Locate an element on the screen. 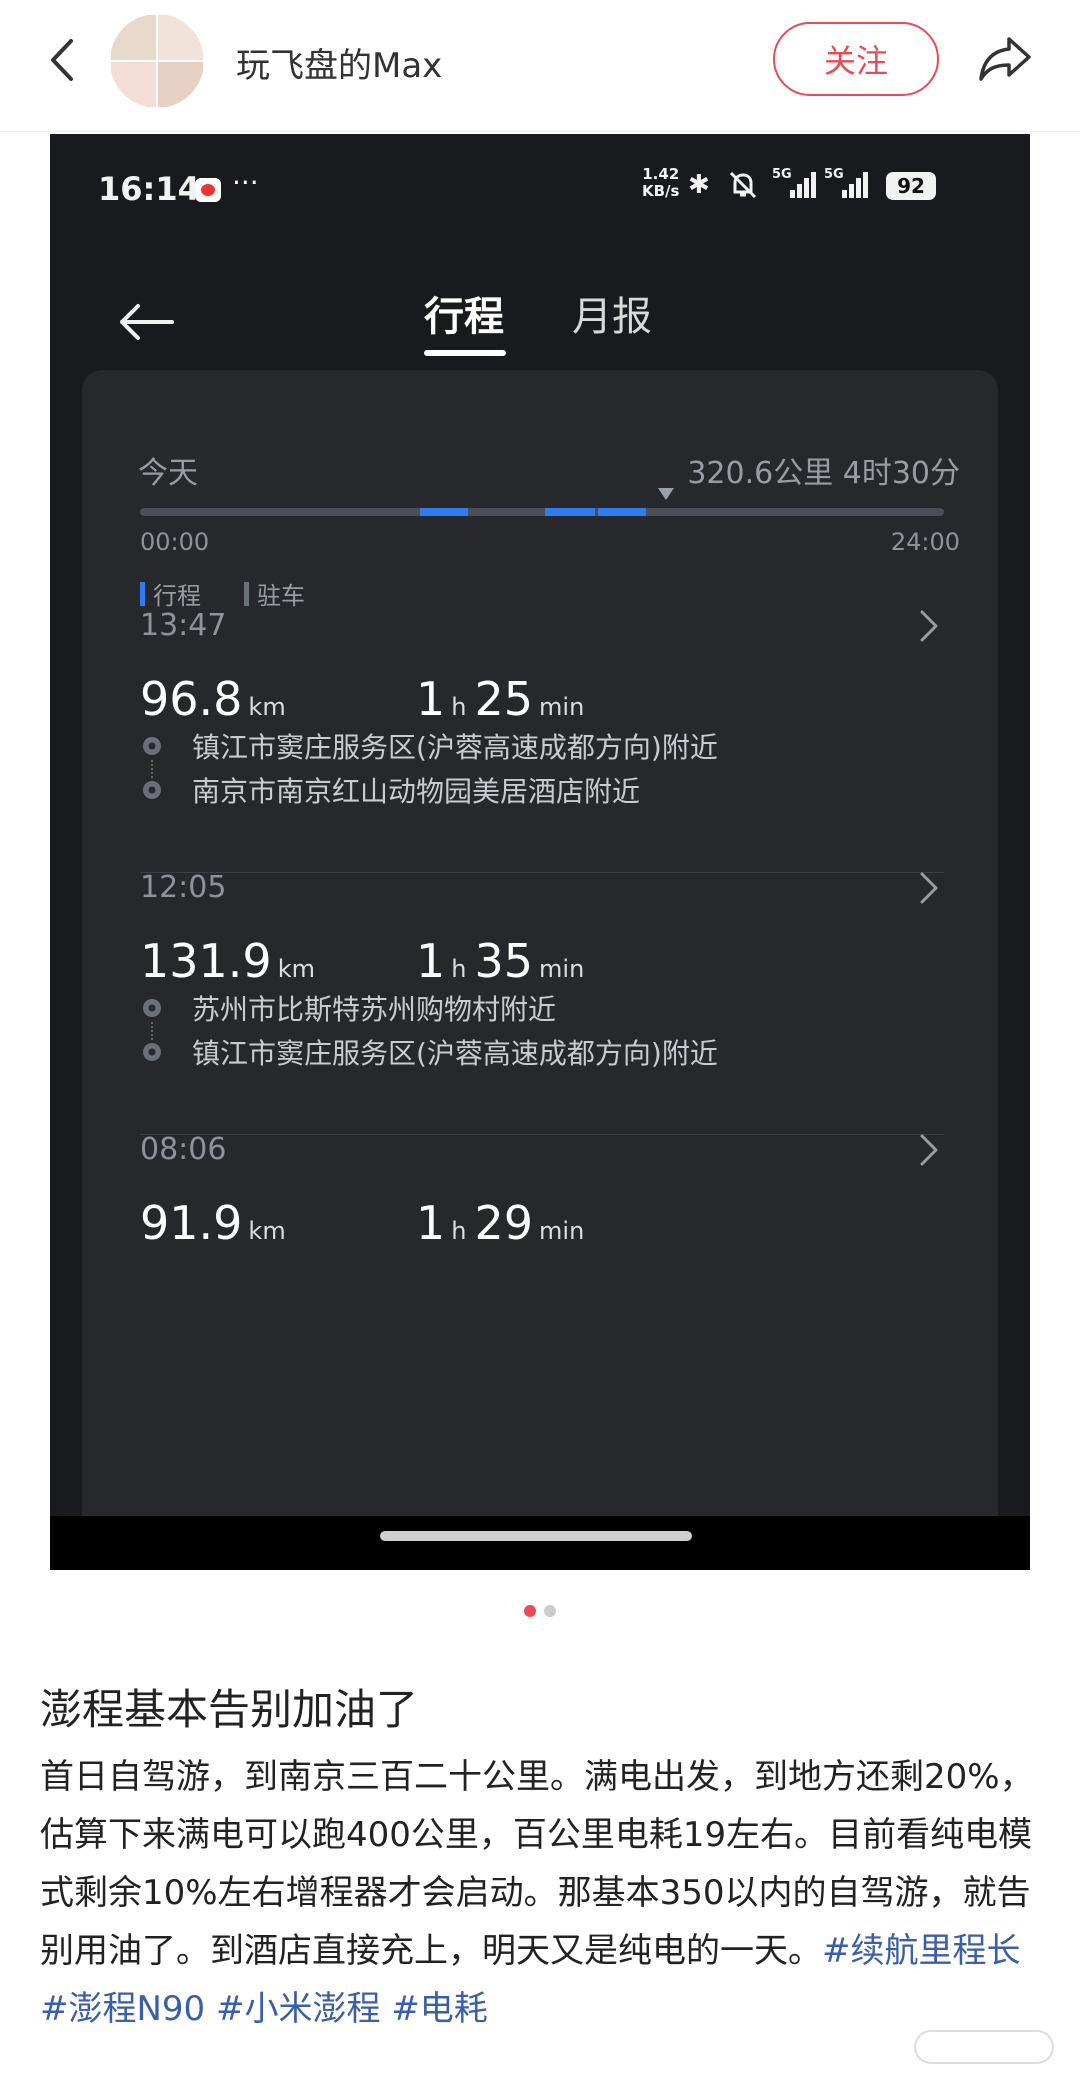  trip-distance: 91.9 km is located at coordinates (217, 1223).